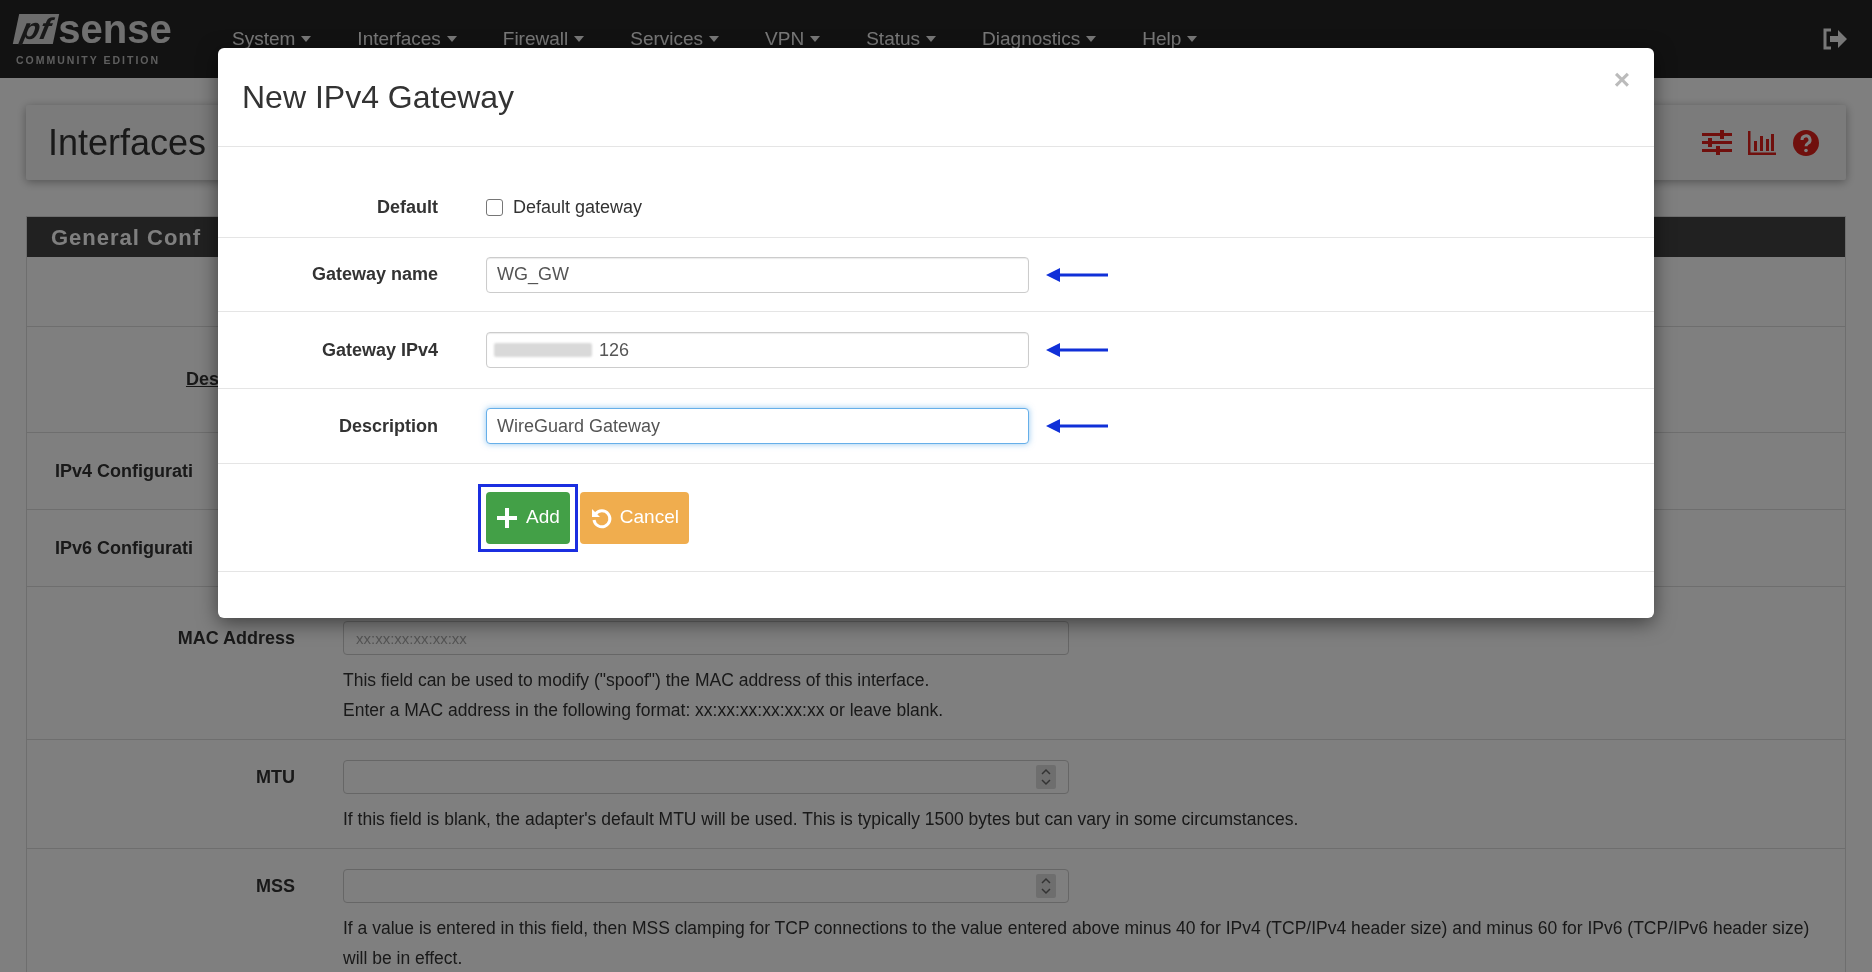 This screenshot has height=972, width=1872. What do you see at coordinates (126, 237) in the screenshot?
I see `panel-title: General Conf` at bounding box center [126, 237].